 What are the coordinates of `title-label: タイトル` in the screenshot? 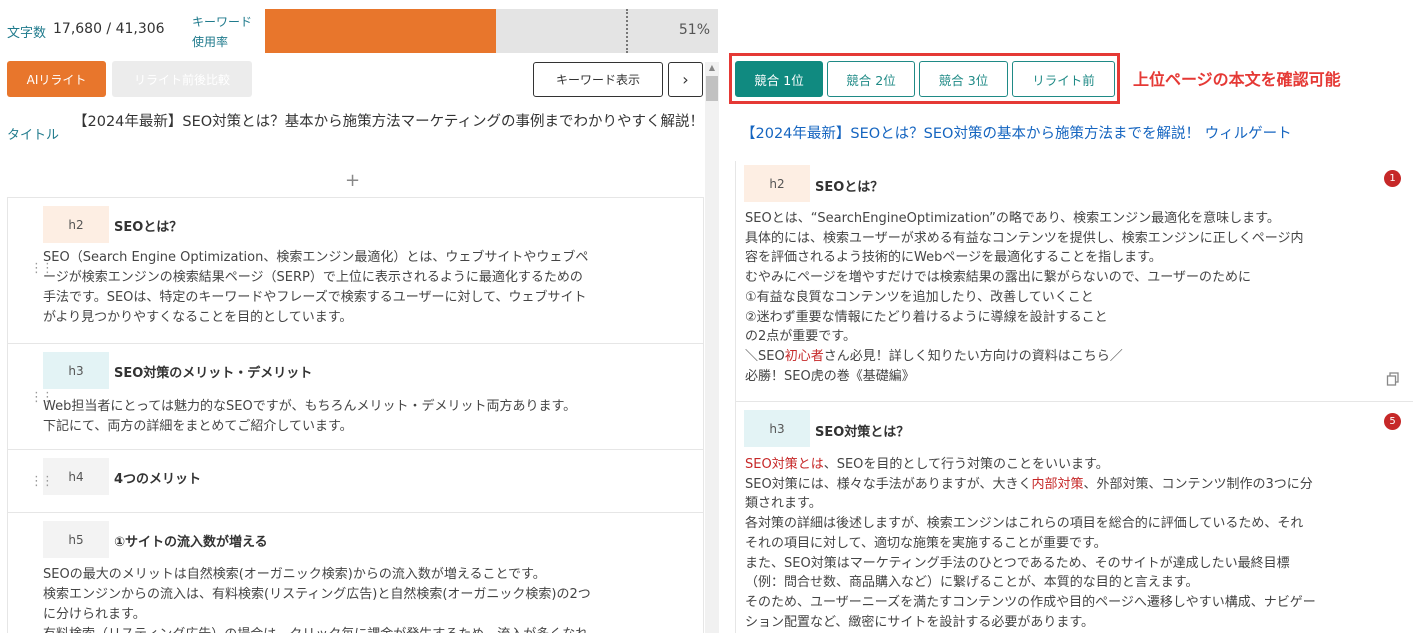 It's located at (33, 135).